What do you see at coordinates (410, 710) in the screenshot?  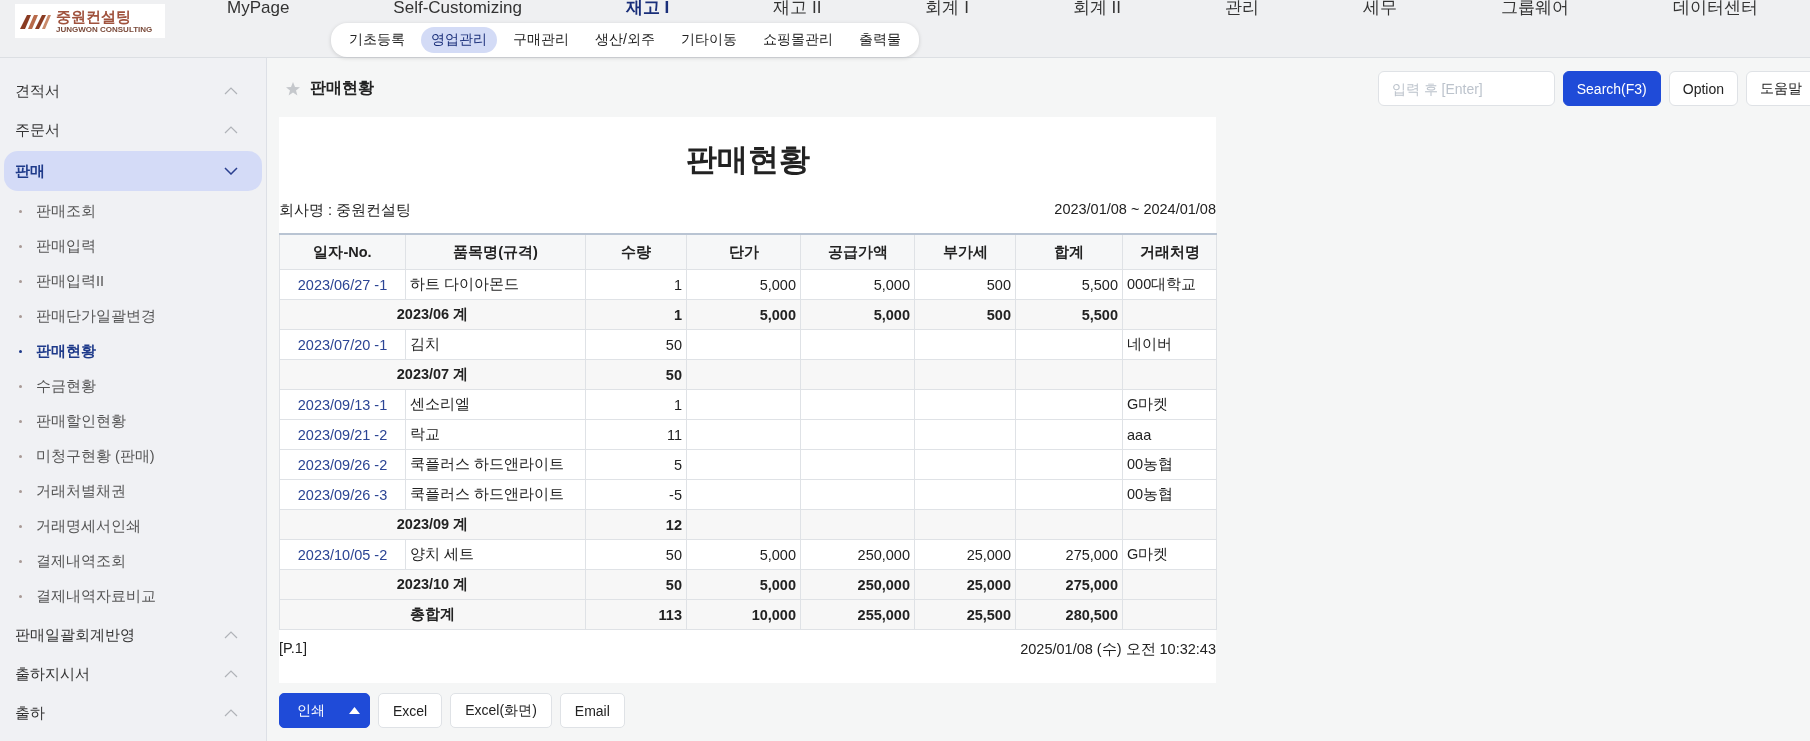 I see `export-button: Excel` at bounding box center [410, 710].